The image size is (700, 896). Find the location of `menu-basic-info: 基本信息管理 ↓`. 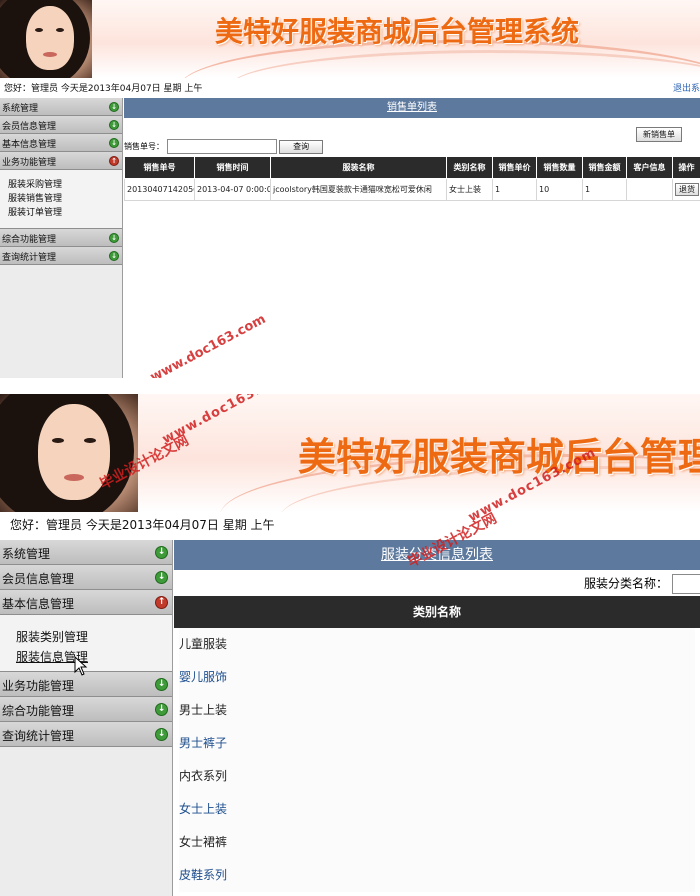

menu-basic-info: 基本信息管理 ↓ is located at coordinates (61, 143).